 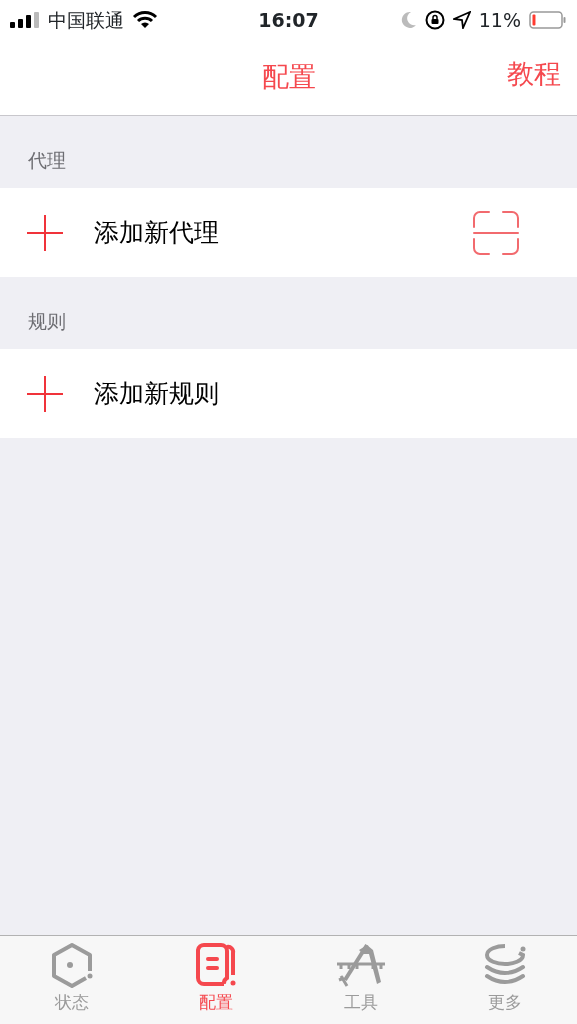 What do you see at coordinates (461, 20) in the screenshot?
I see `location-arrow-icon` at bounding box center [461, 20].